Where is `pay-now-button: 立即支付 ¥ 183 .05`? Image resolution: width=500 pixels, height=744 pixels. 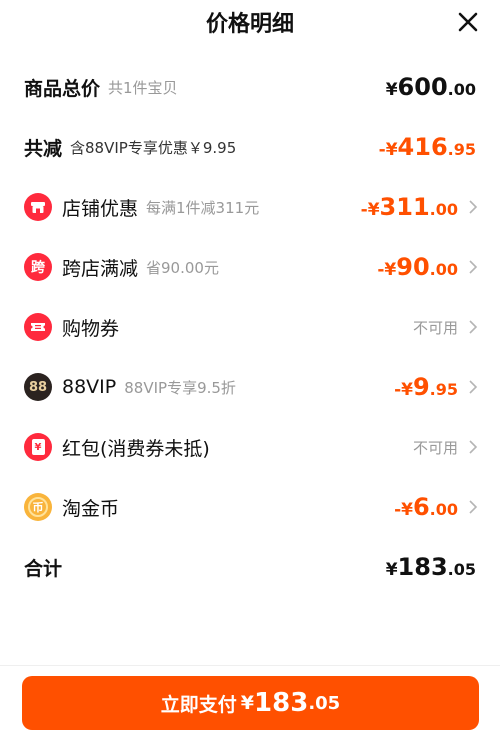 pay-now-button: 立即支付 ¥ 183 .05 is located at coordinates (250, 703).